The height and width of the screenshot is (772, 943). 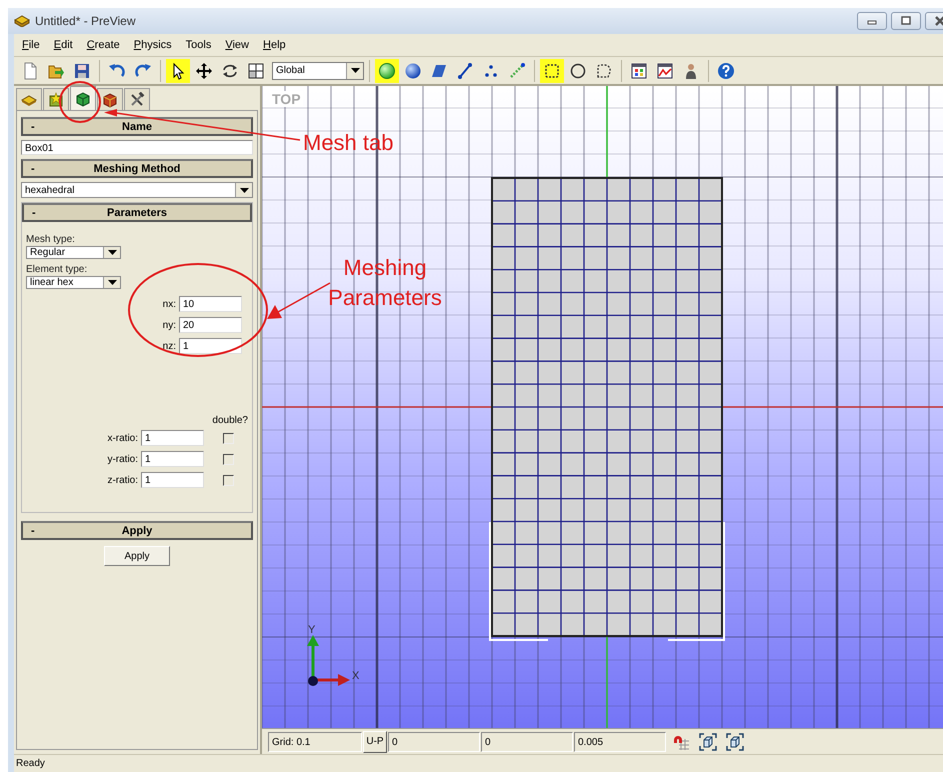 I want to click on annotation-arrow, so click(x=298, y=300).